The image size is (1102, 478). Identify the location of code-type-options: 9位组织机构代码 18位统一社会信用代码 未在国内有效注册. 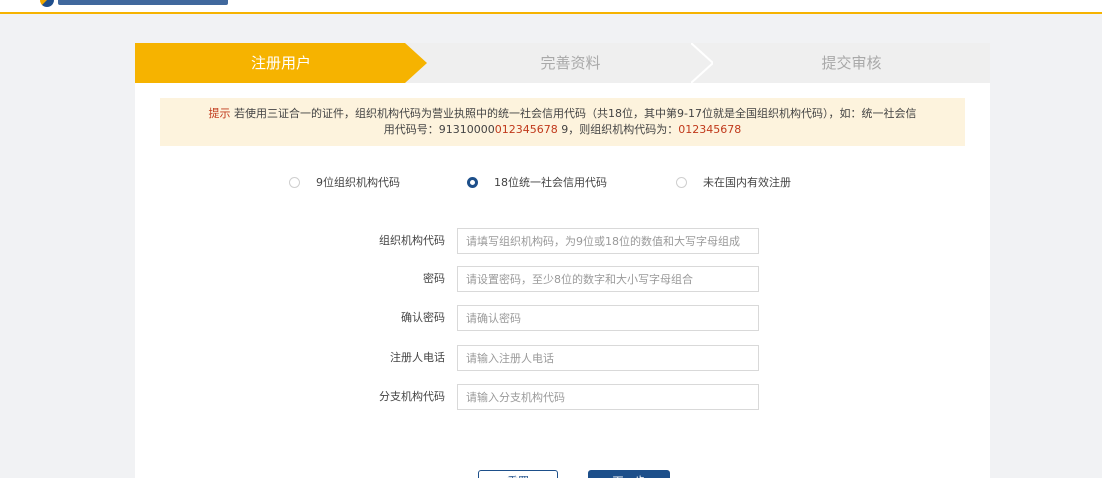
(562, 183).